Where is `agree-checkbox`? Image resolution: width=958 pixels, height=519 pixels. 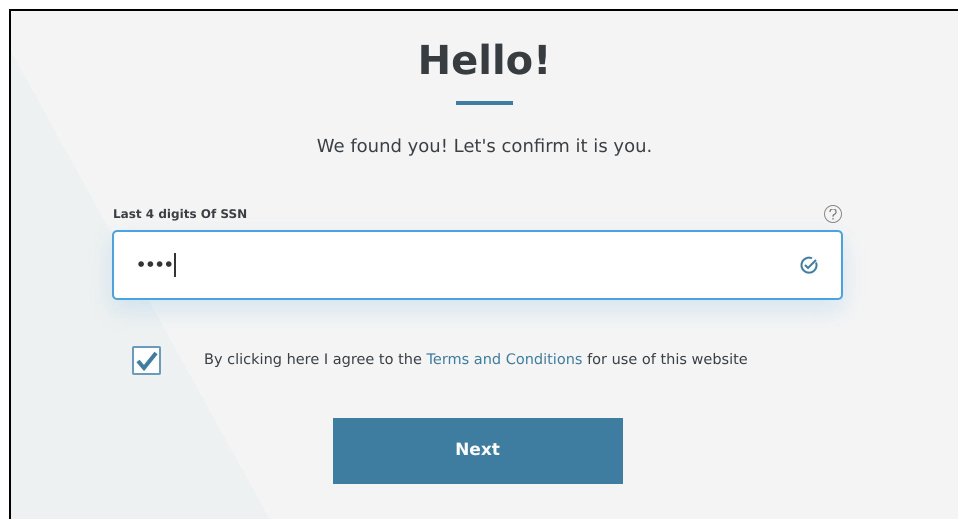
agree-checkbox is located at coordinates (146, 360).